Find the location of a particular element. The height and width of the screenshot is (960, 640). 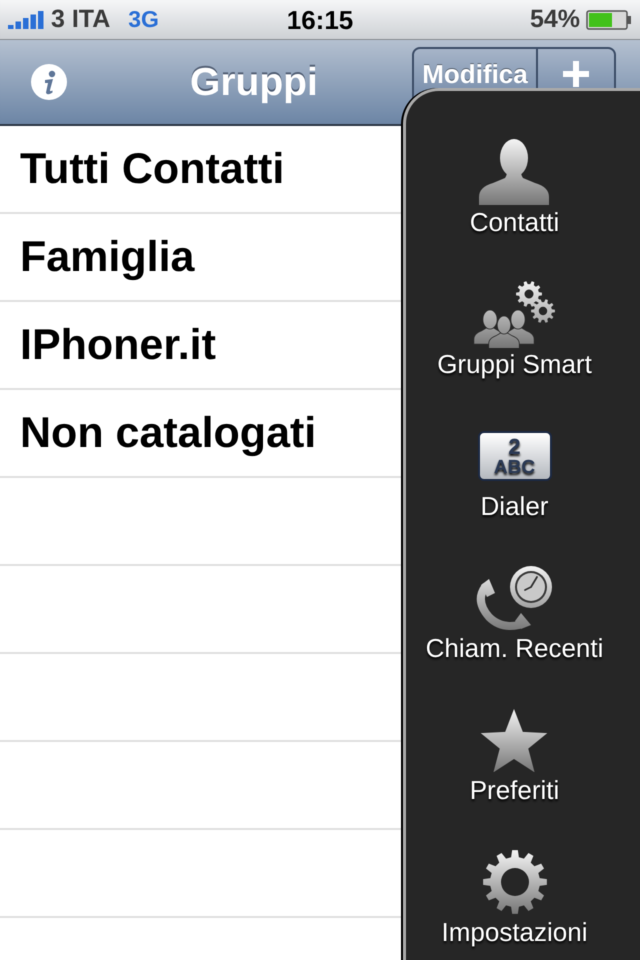

keypad-key: 2 ABC is located at coordinates (515, 456).